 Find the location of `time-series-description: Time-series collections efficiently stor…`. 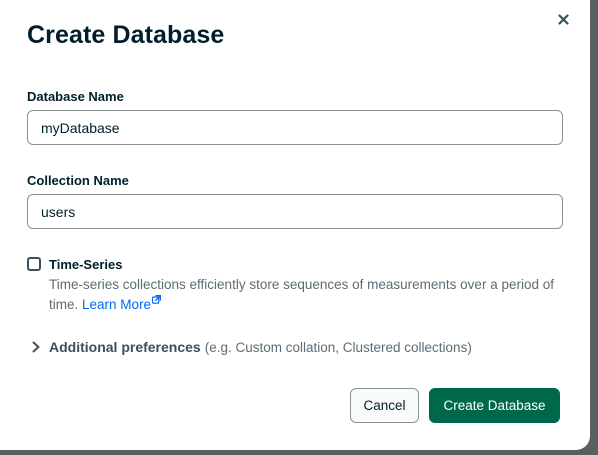

time-series-description: Time-series collections efficiently stor… is located at coordinates (304, 295).